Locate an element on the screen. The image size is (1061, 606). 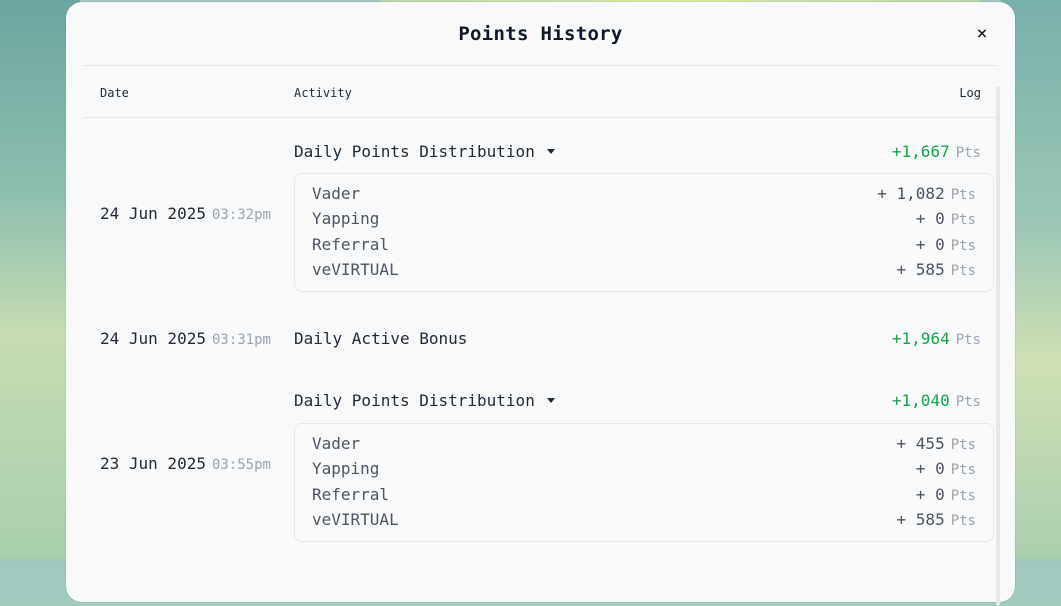
total-value: +1,040 is located at coordinates (920, 400).